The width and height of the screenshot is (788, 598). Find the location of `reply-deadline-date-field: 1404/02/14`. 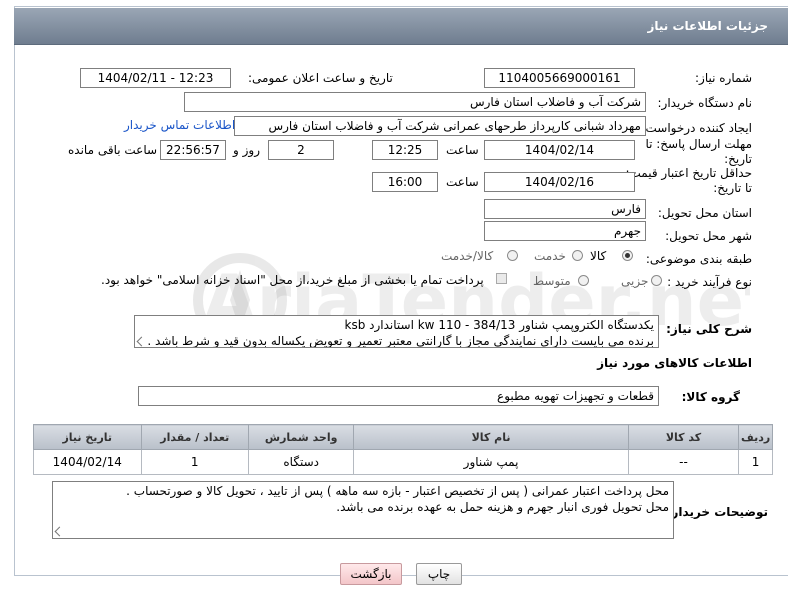

reply-deadline-date-field: 1404/02/14 is located at coordinates (559, 150).